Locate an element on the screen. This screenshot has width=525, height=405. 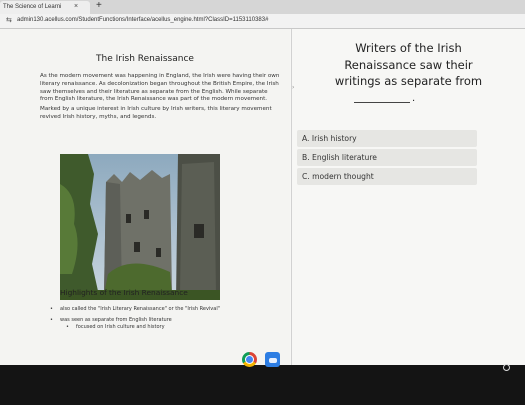
tab-strip: The Science of Learni × + is located at coordinates (262, 7).